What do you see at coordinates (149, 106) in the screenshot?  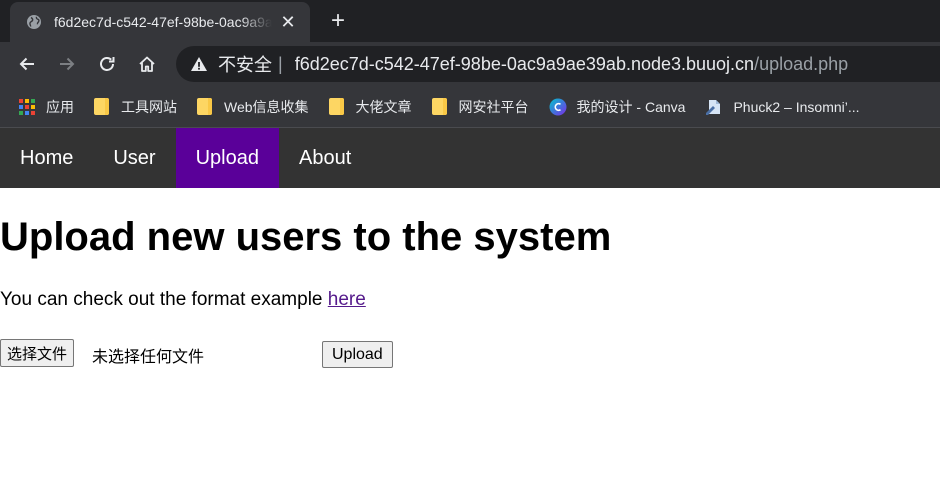 I see `bookmark-label: 工具网站` at bounding box center [149, 106].